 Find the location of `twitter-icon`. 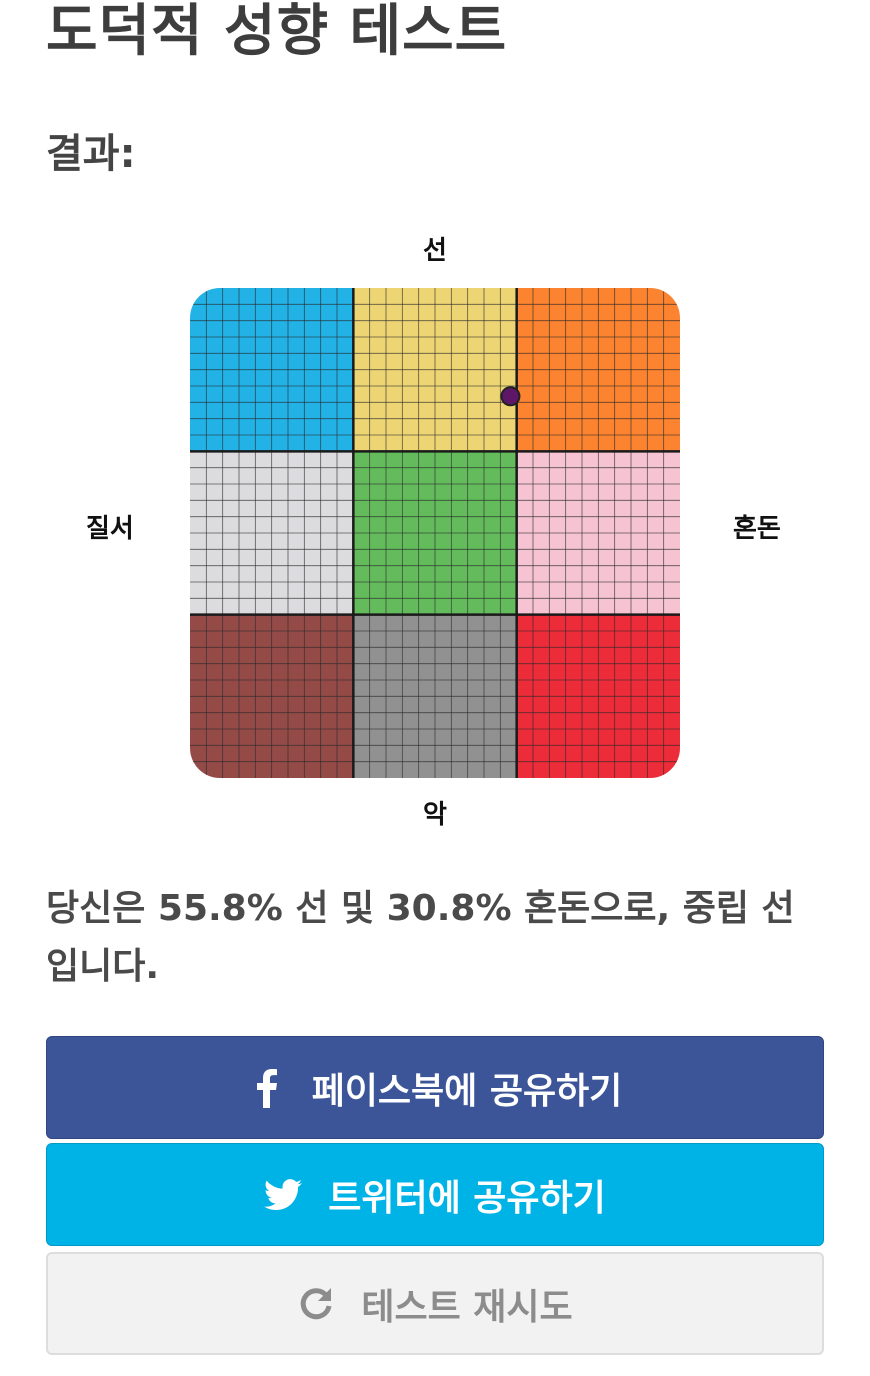

twitter-icon is located at coordinates (283, 1195).